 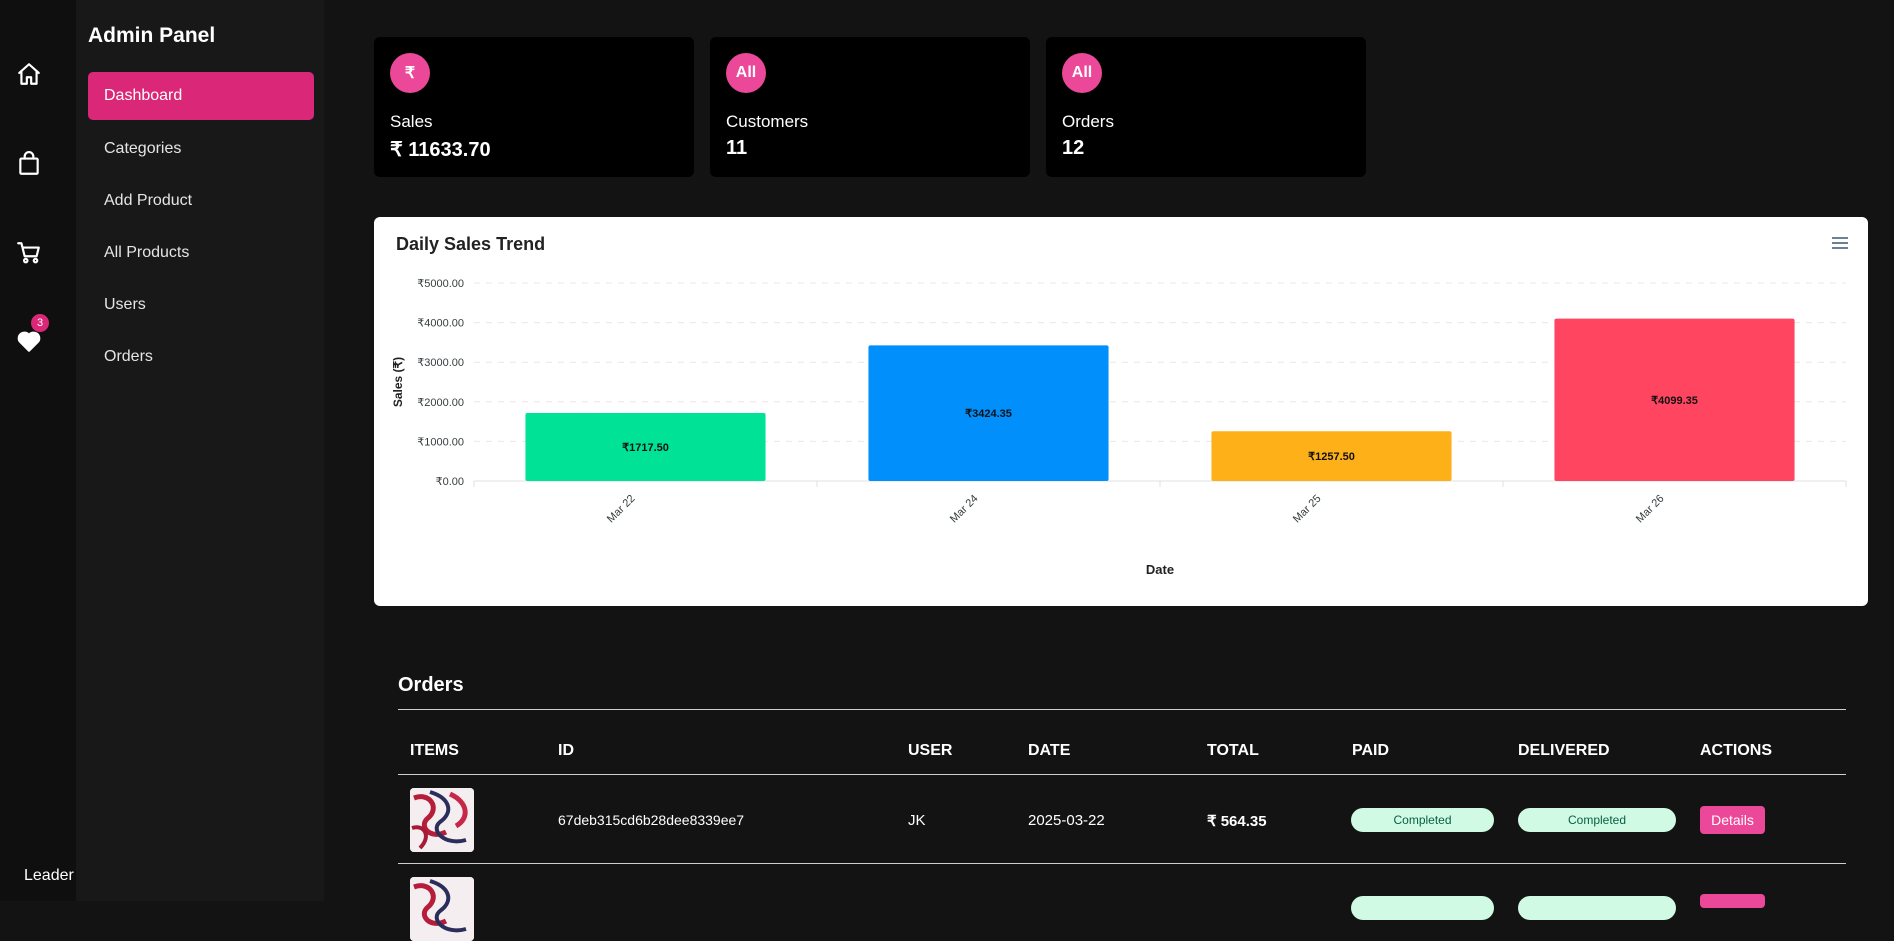 What do you see at coordinates (38, 450) in the screenshot?
I see `icon-sidebar: 3 Leader` at bounding box center [38, 450].